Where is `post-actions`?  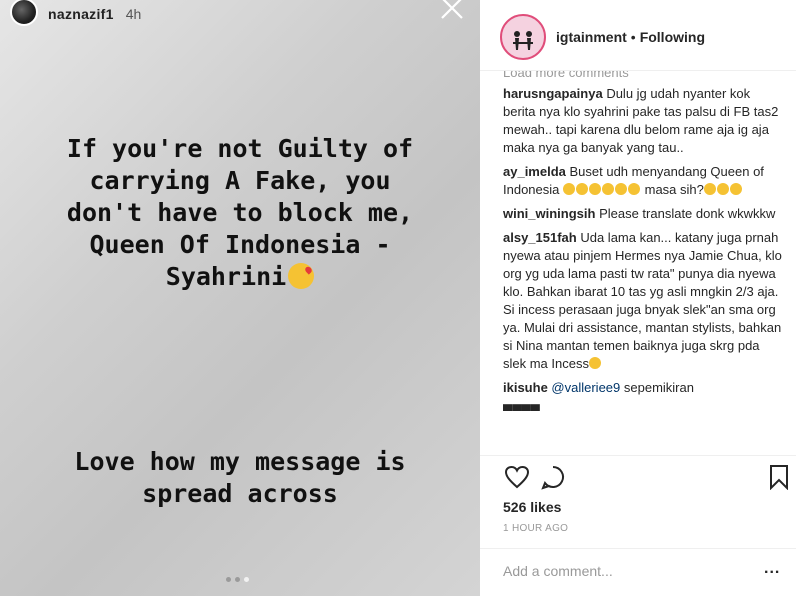
post-actions is located at coordinates (647, 477).